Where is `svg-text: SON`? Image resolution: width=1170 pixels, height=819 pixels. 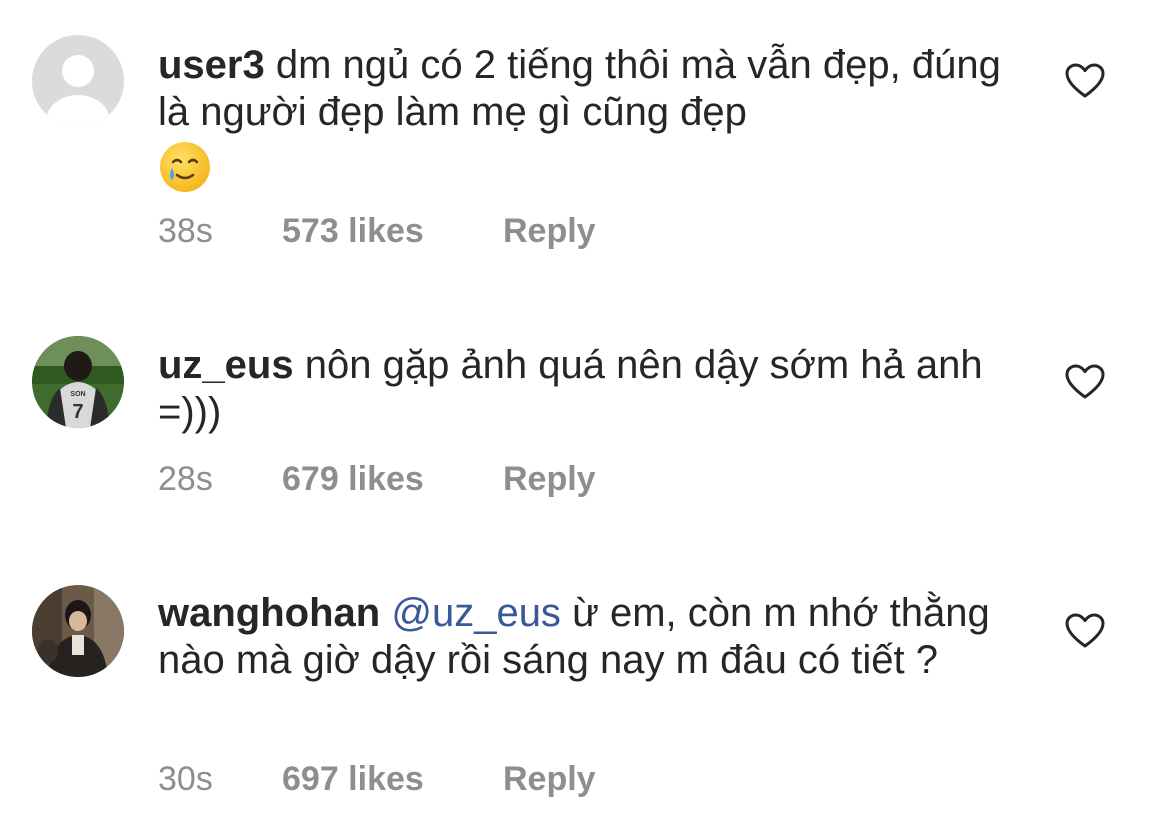 svg-text: SON is located at coordinates (77, 394).